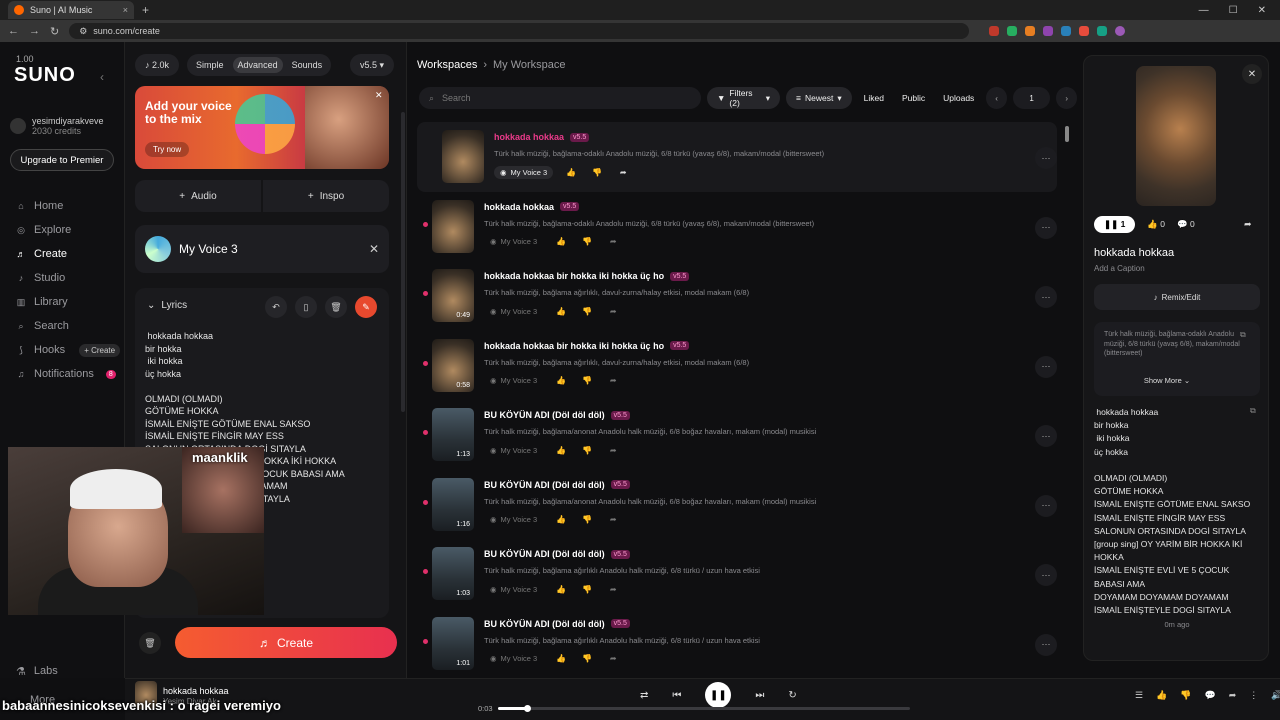  I want to click on create-button: ♬ Create, so click(286, 642).